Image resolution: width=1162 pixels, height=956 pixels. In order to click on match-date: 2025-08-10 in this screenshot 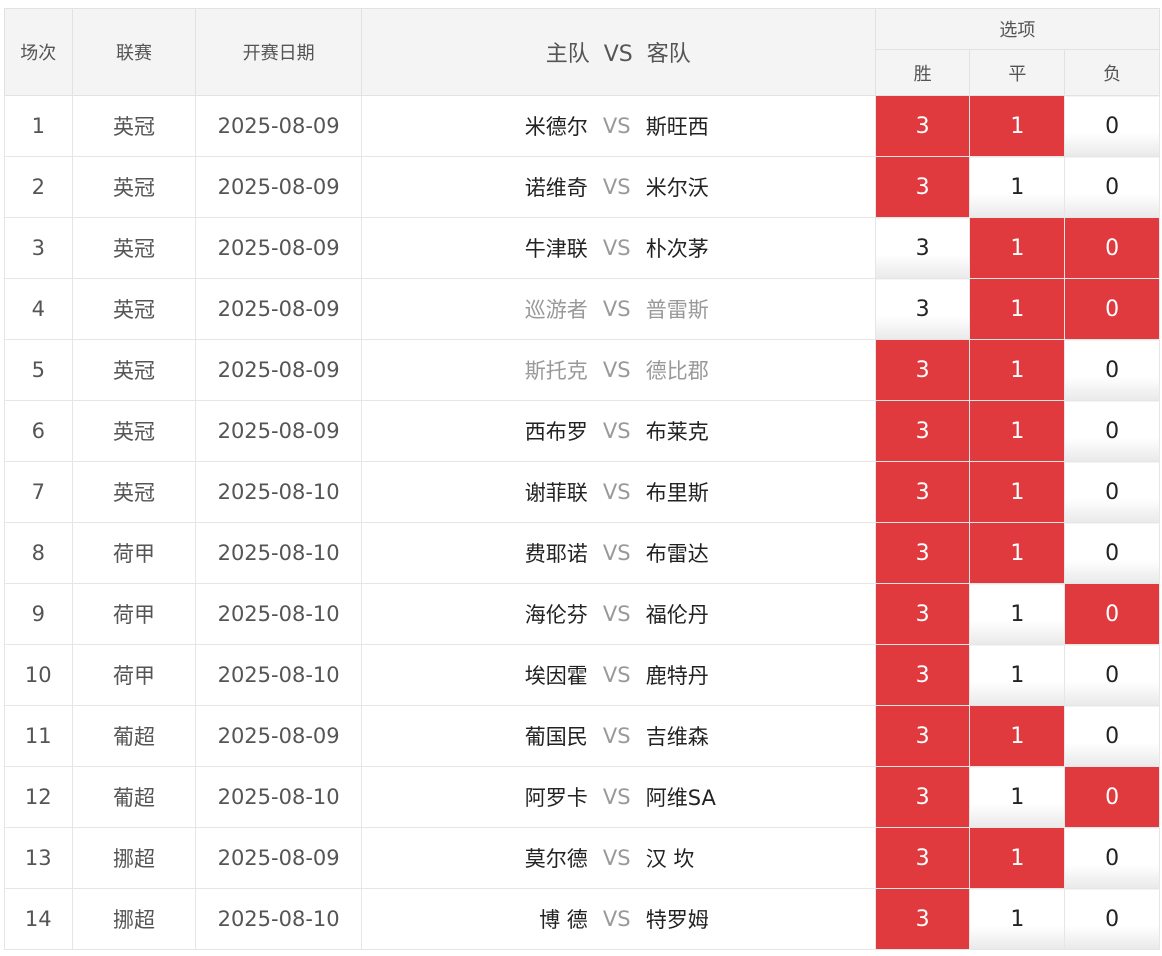, I will do `click(278, 553)`.